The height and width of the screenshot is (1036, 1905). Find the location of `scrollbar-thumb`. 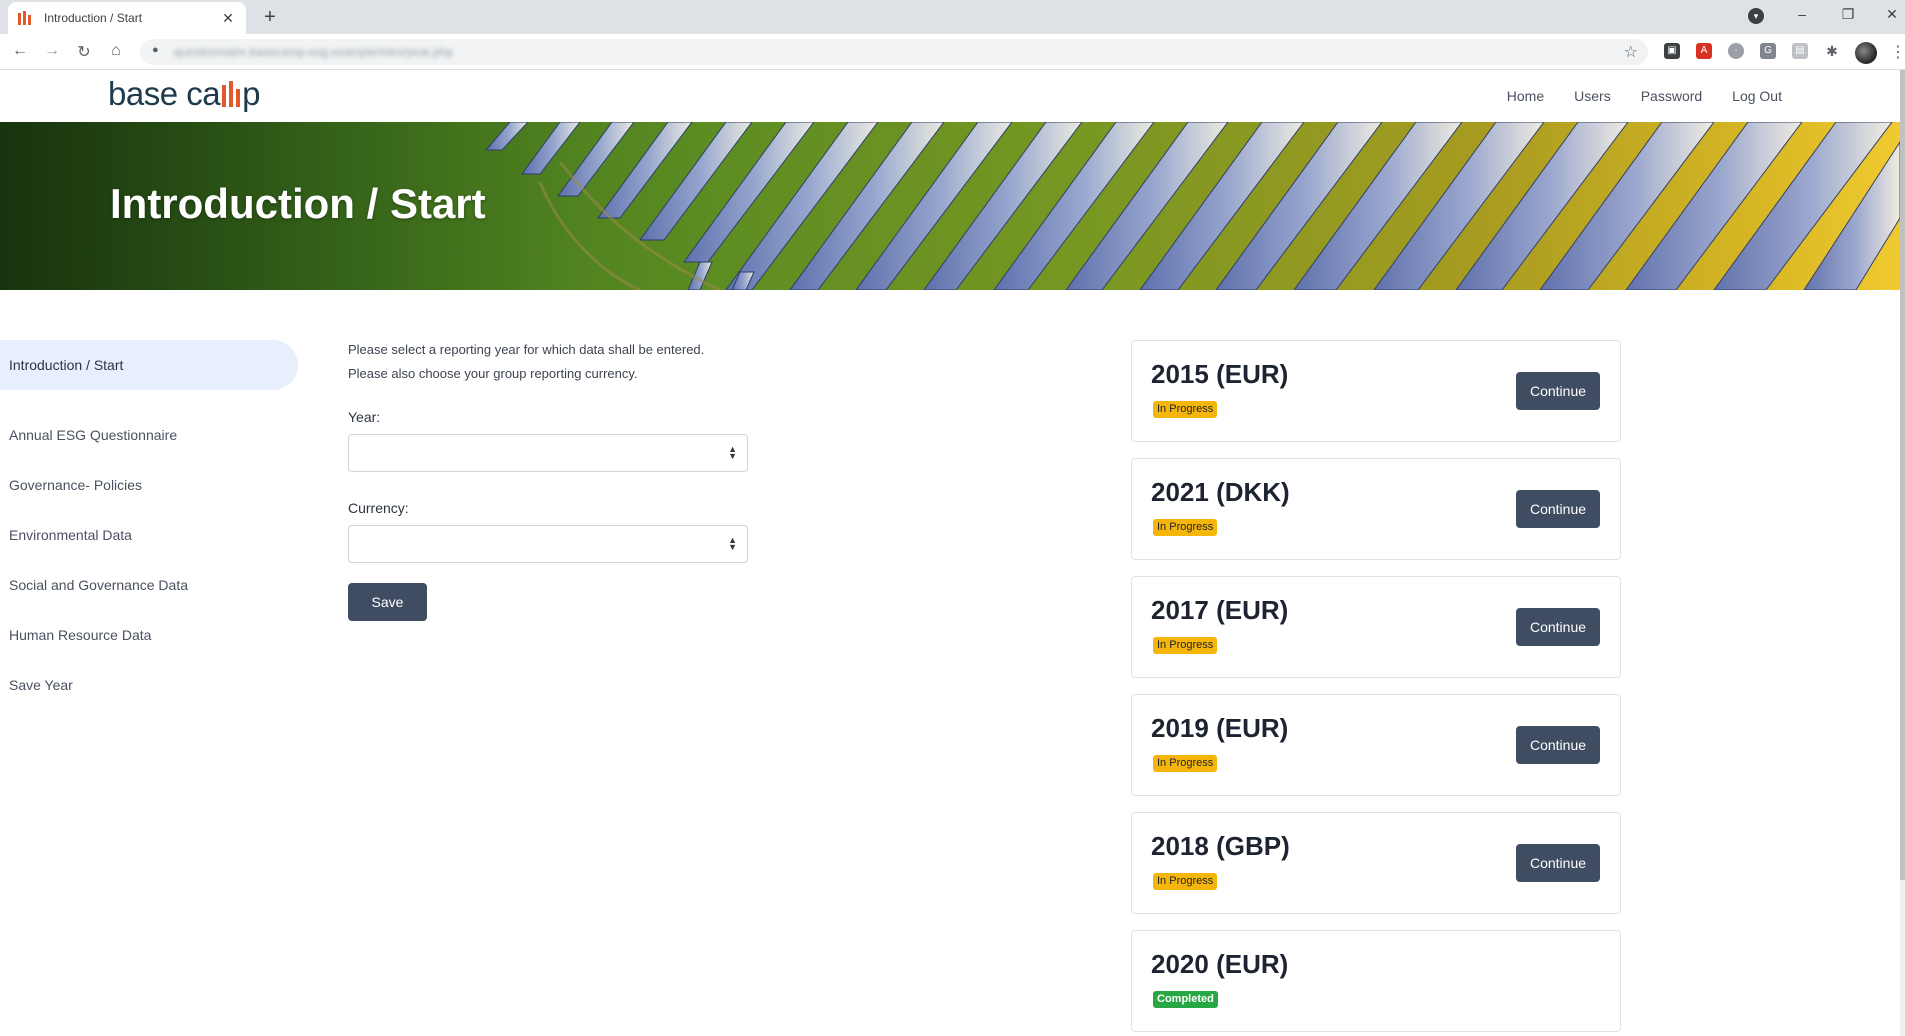

scrollbar-thumb is located at coordinates (1902, 475).